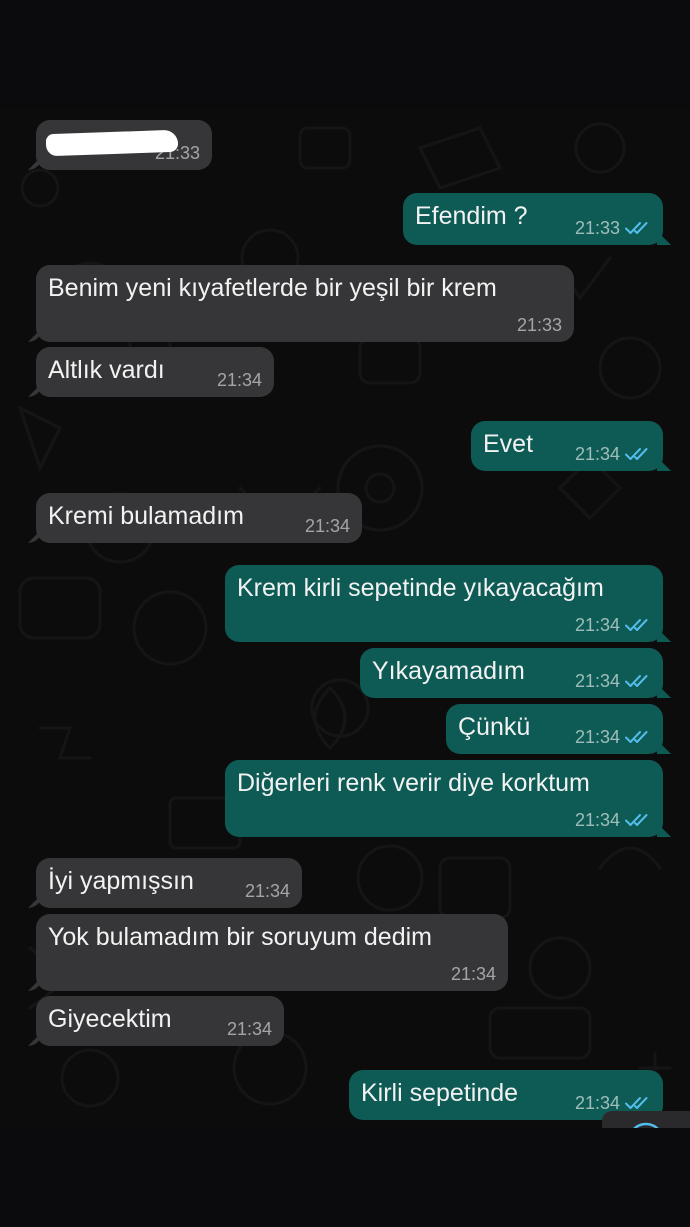  Describe the element at coordinates (554, 729) in the screenshot. I see `outgoing-message: Çünkü 21:34` at that location.